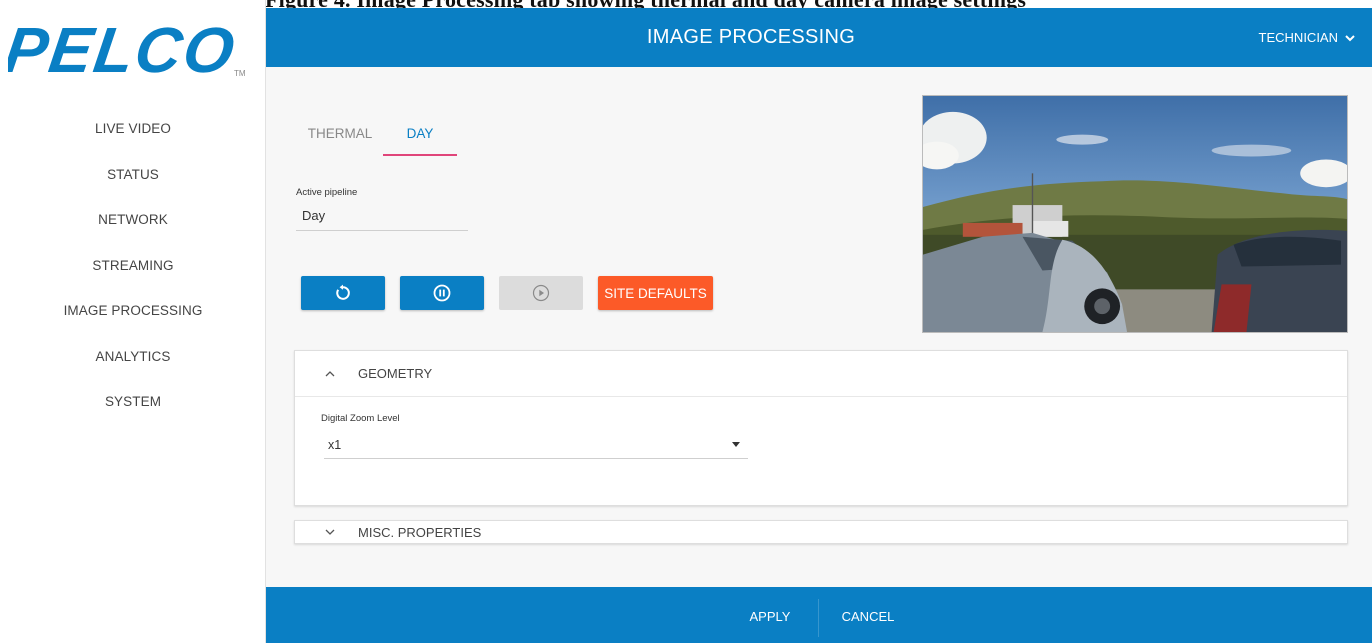 Image resolution: width=1372 pixels, height=643 pixels. What do you see at coordinates (335, 445) in the screenshot?
I see `digital-zoom-value: x1` at bounding box center [335, 445].